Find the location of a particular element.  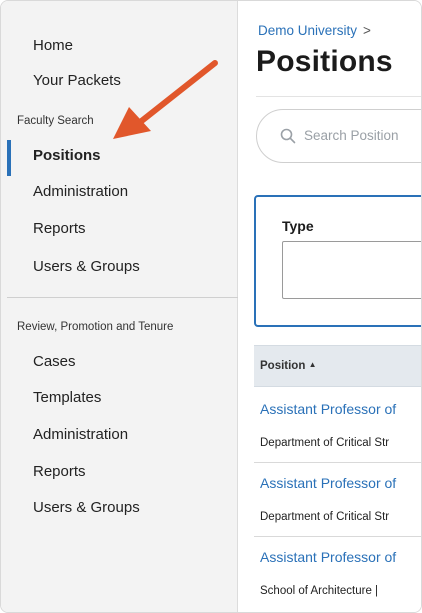

filter-type-label: Type is located at coordinates (298, 226).